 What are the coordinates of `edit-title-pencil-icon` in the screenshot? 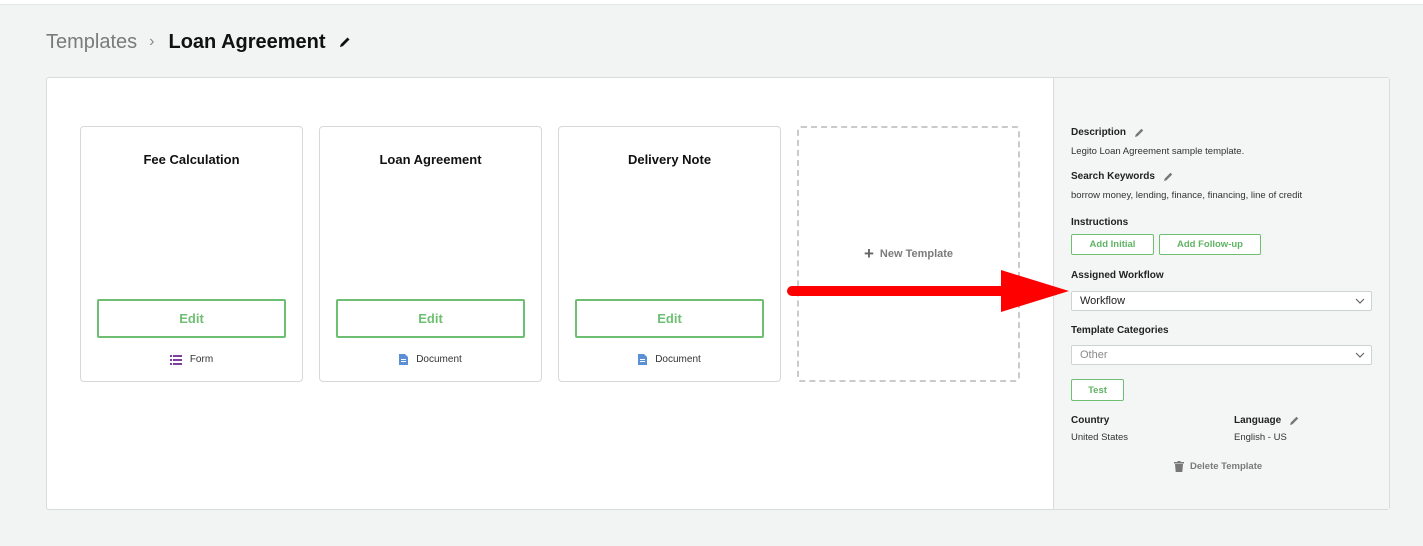 It's located at (345, 42).